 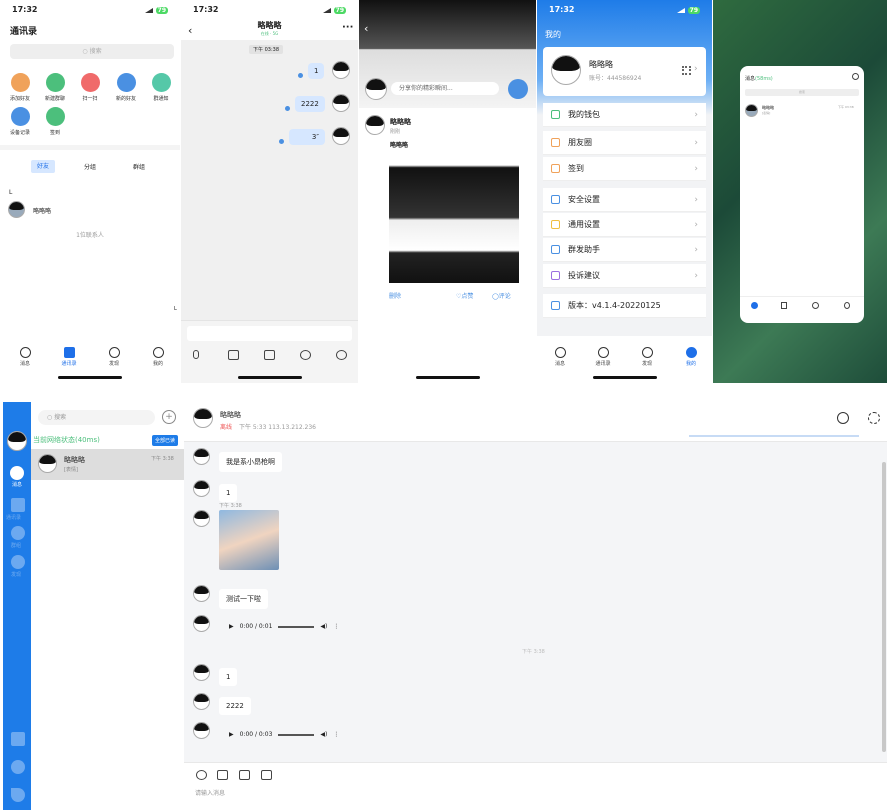 I want to click on profile-card: 略略略 账号：444586924 ›, so click(x=624, y=71).